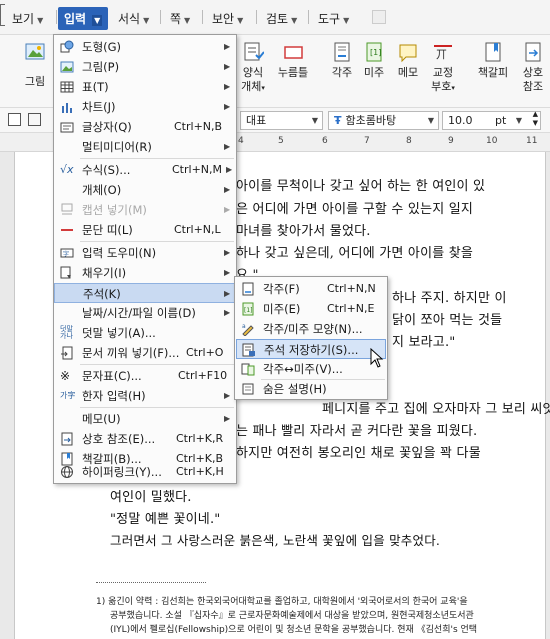 The width and height of the screenshot is (550, 639). I want to click on menu-item-object: 개체(O) ▶, so click(145, 190).